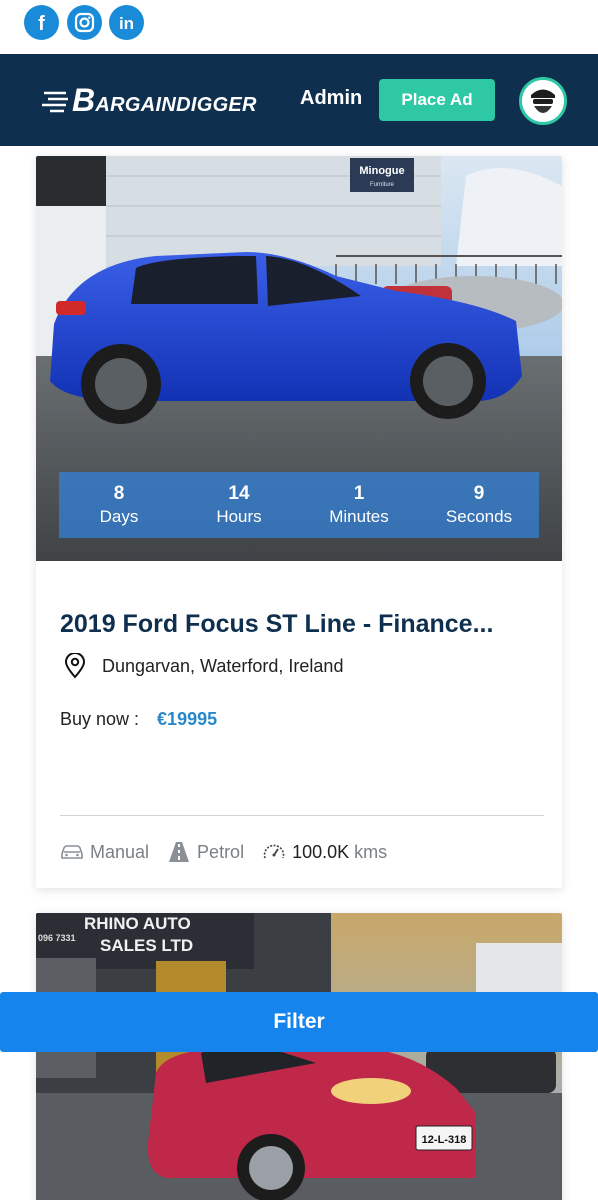  I want to click on listing-price: Buy now : €19995, so click(138, 719).